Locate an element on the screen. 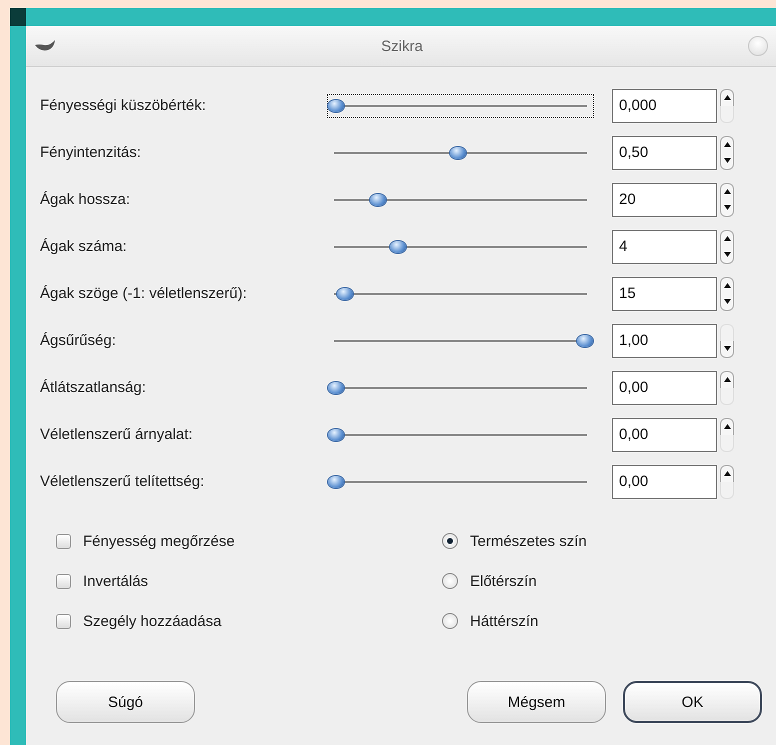  field-label: Véletlenszerű árnyalat: is located at coordinates (117, 434).